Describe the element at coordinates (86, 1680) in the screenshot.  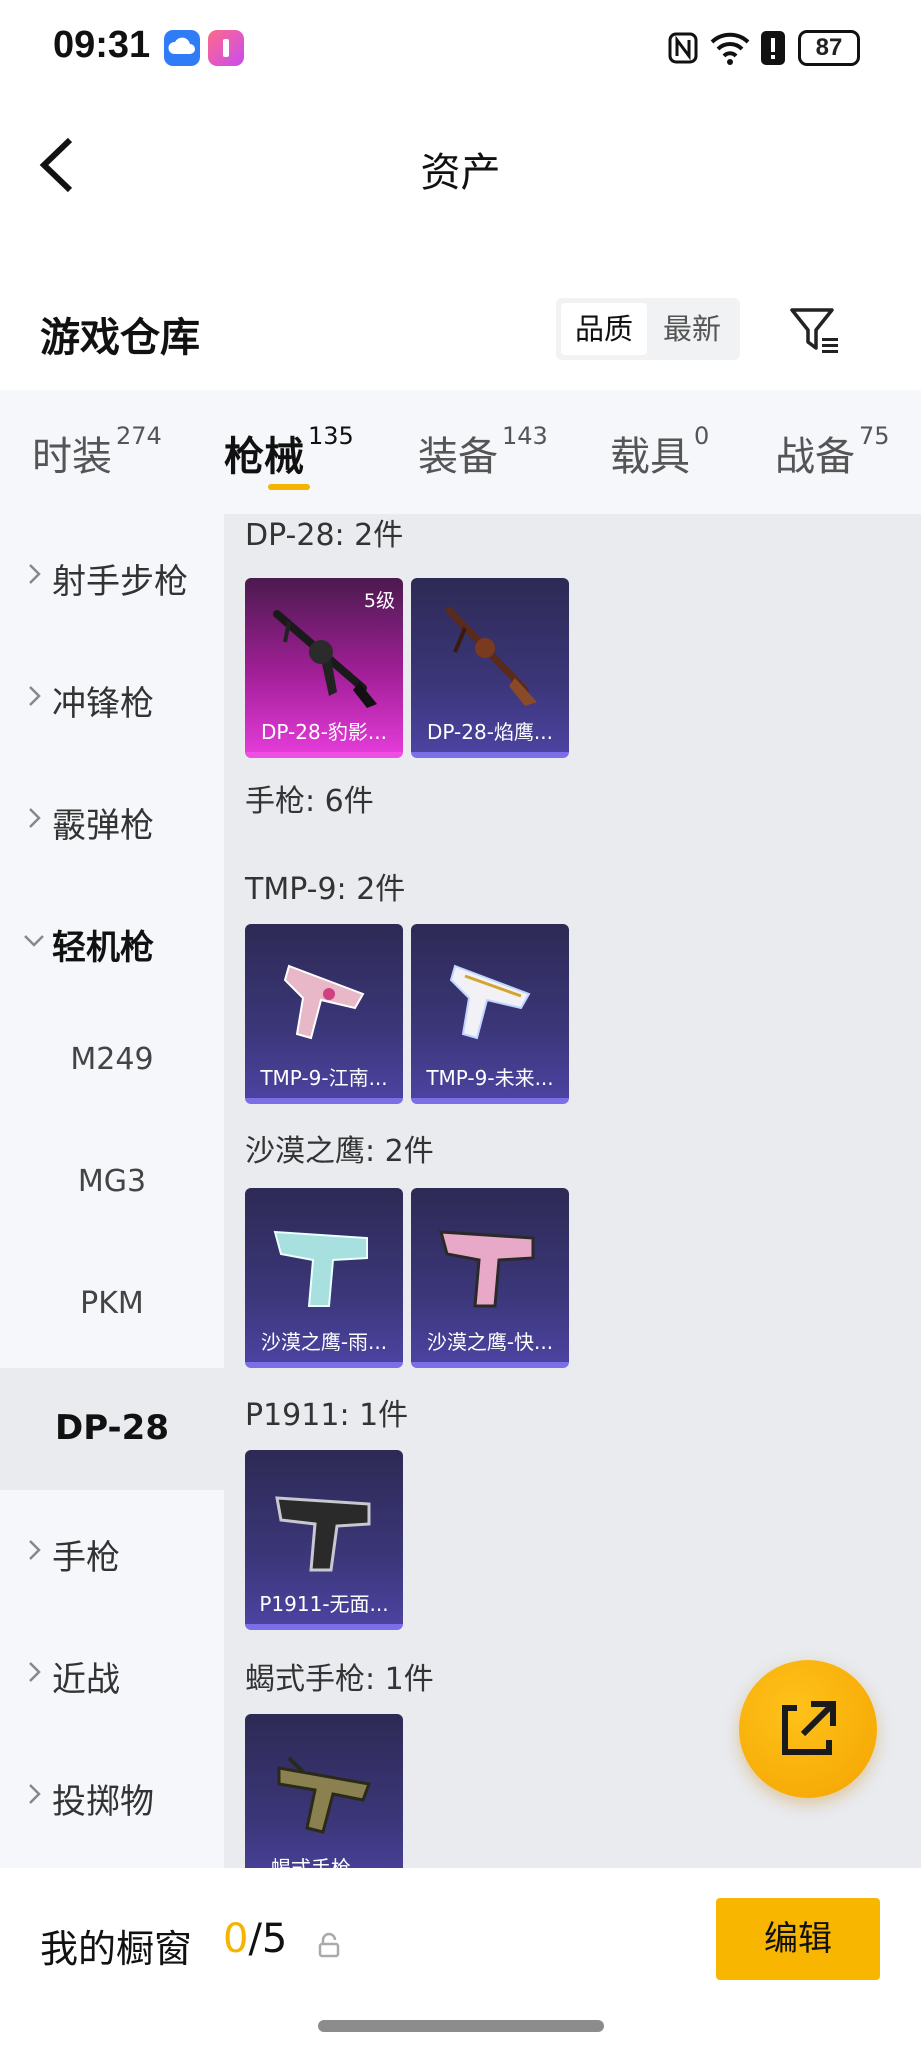
I see `sidebar-item-label: 近战` at that location.